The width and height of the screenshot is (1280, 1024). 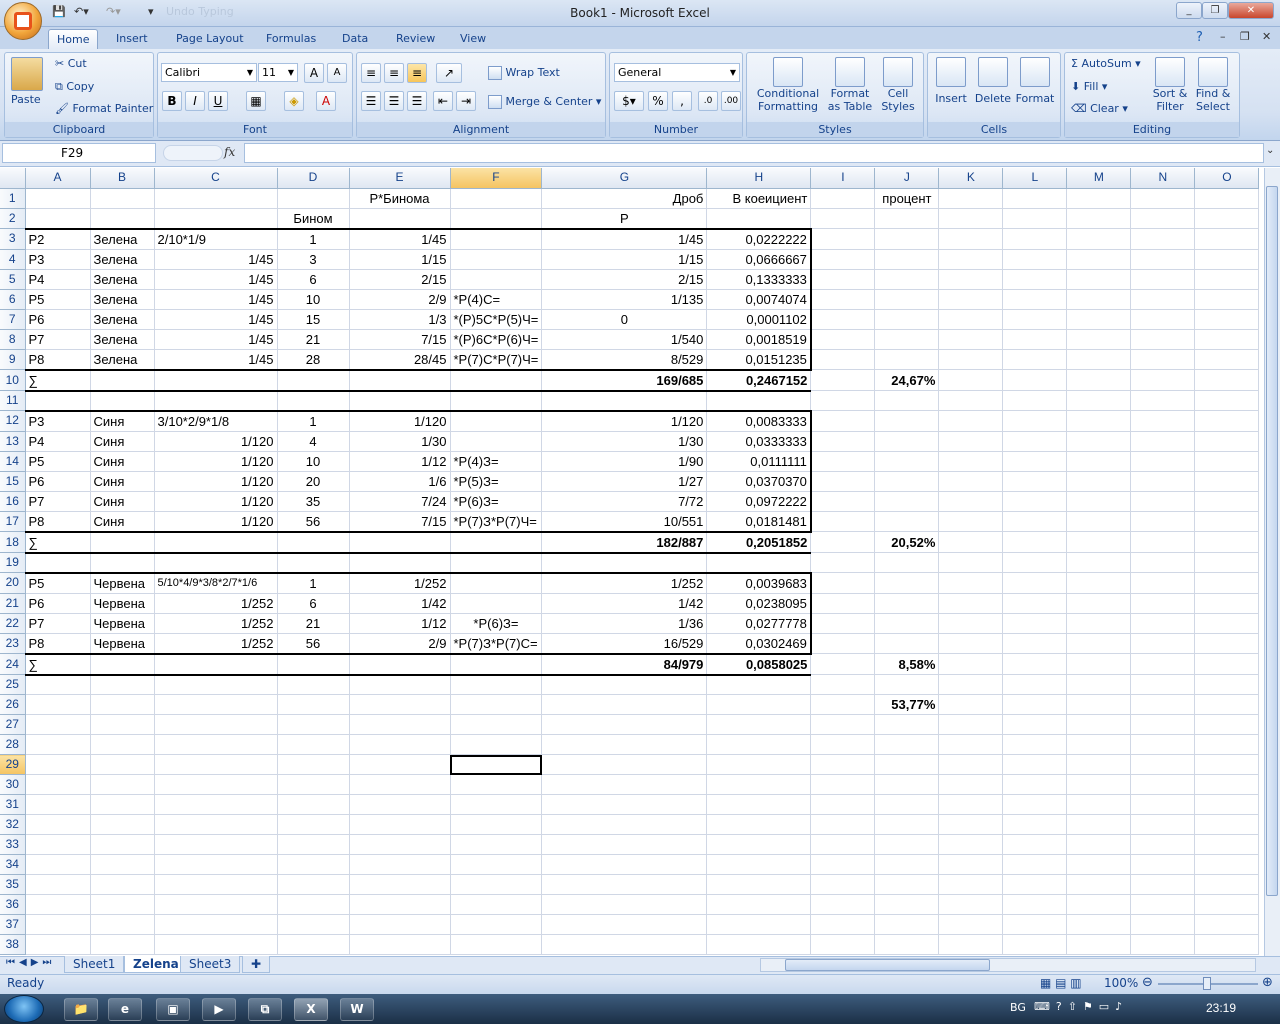 I want to click on column-header-k: K, so click(x=971, y=178).